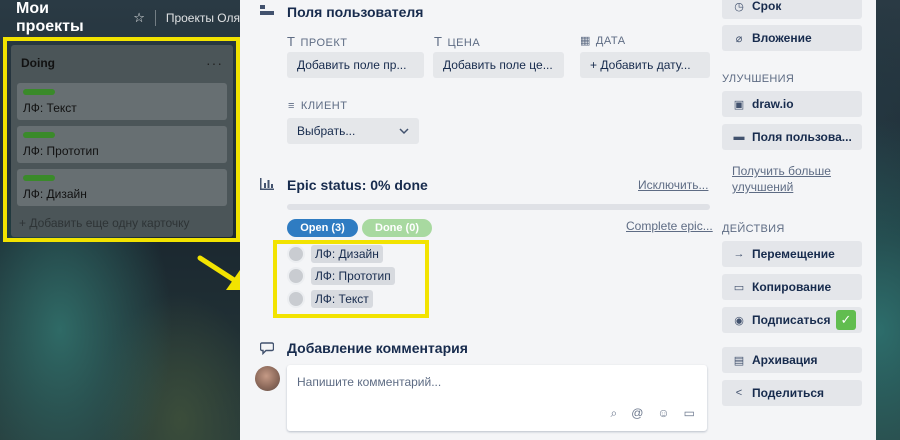 This screenshot has height=440, width=900. Describe the element at coordinates (753, 229) in the screenshot. I see `actions-heading: ДЕЙСТВИЯ` at that location.